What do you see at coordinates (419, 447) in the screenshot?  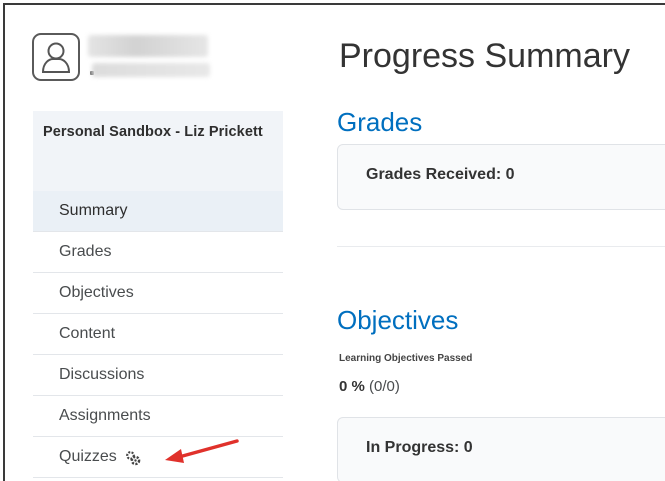 I see `in-progress-text: In Progress: 0` at bounding box center [419, 447].